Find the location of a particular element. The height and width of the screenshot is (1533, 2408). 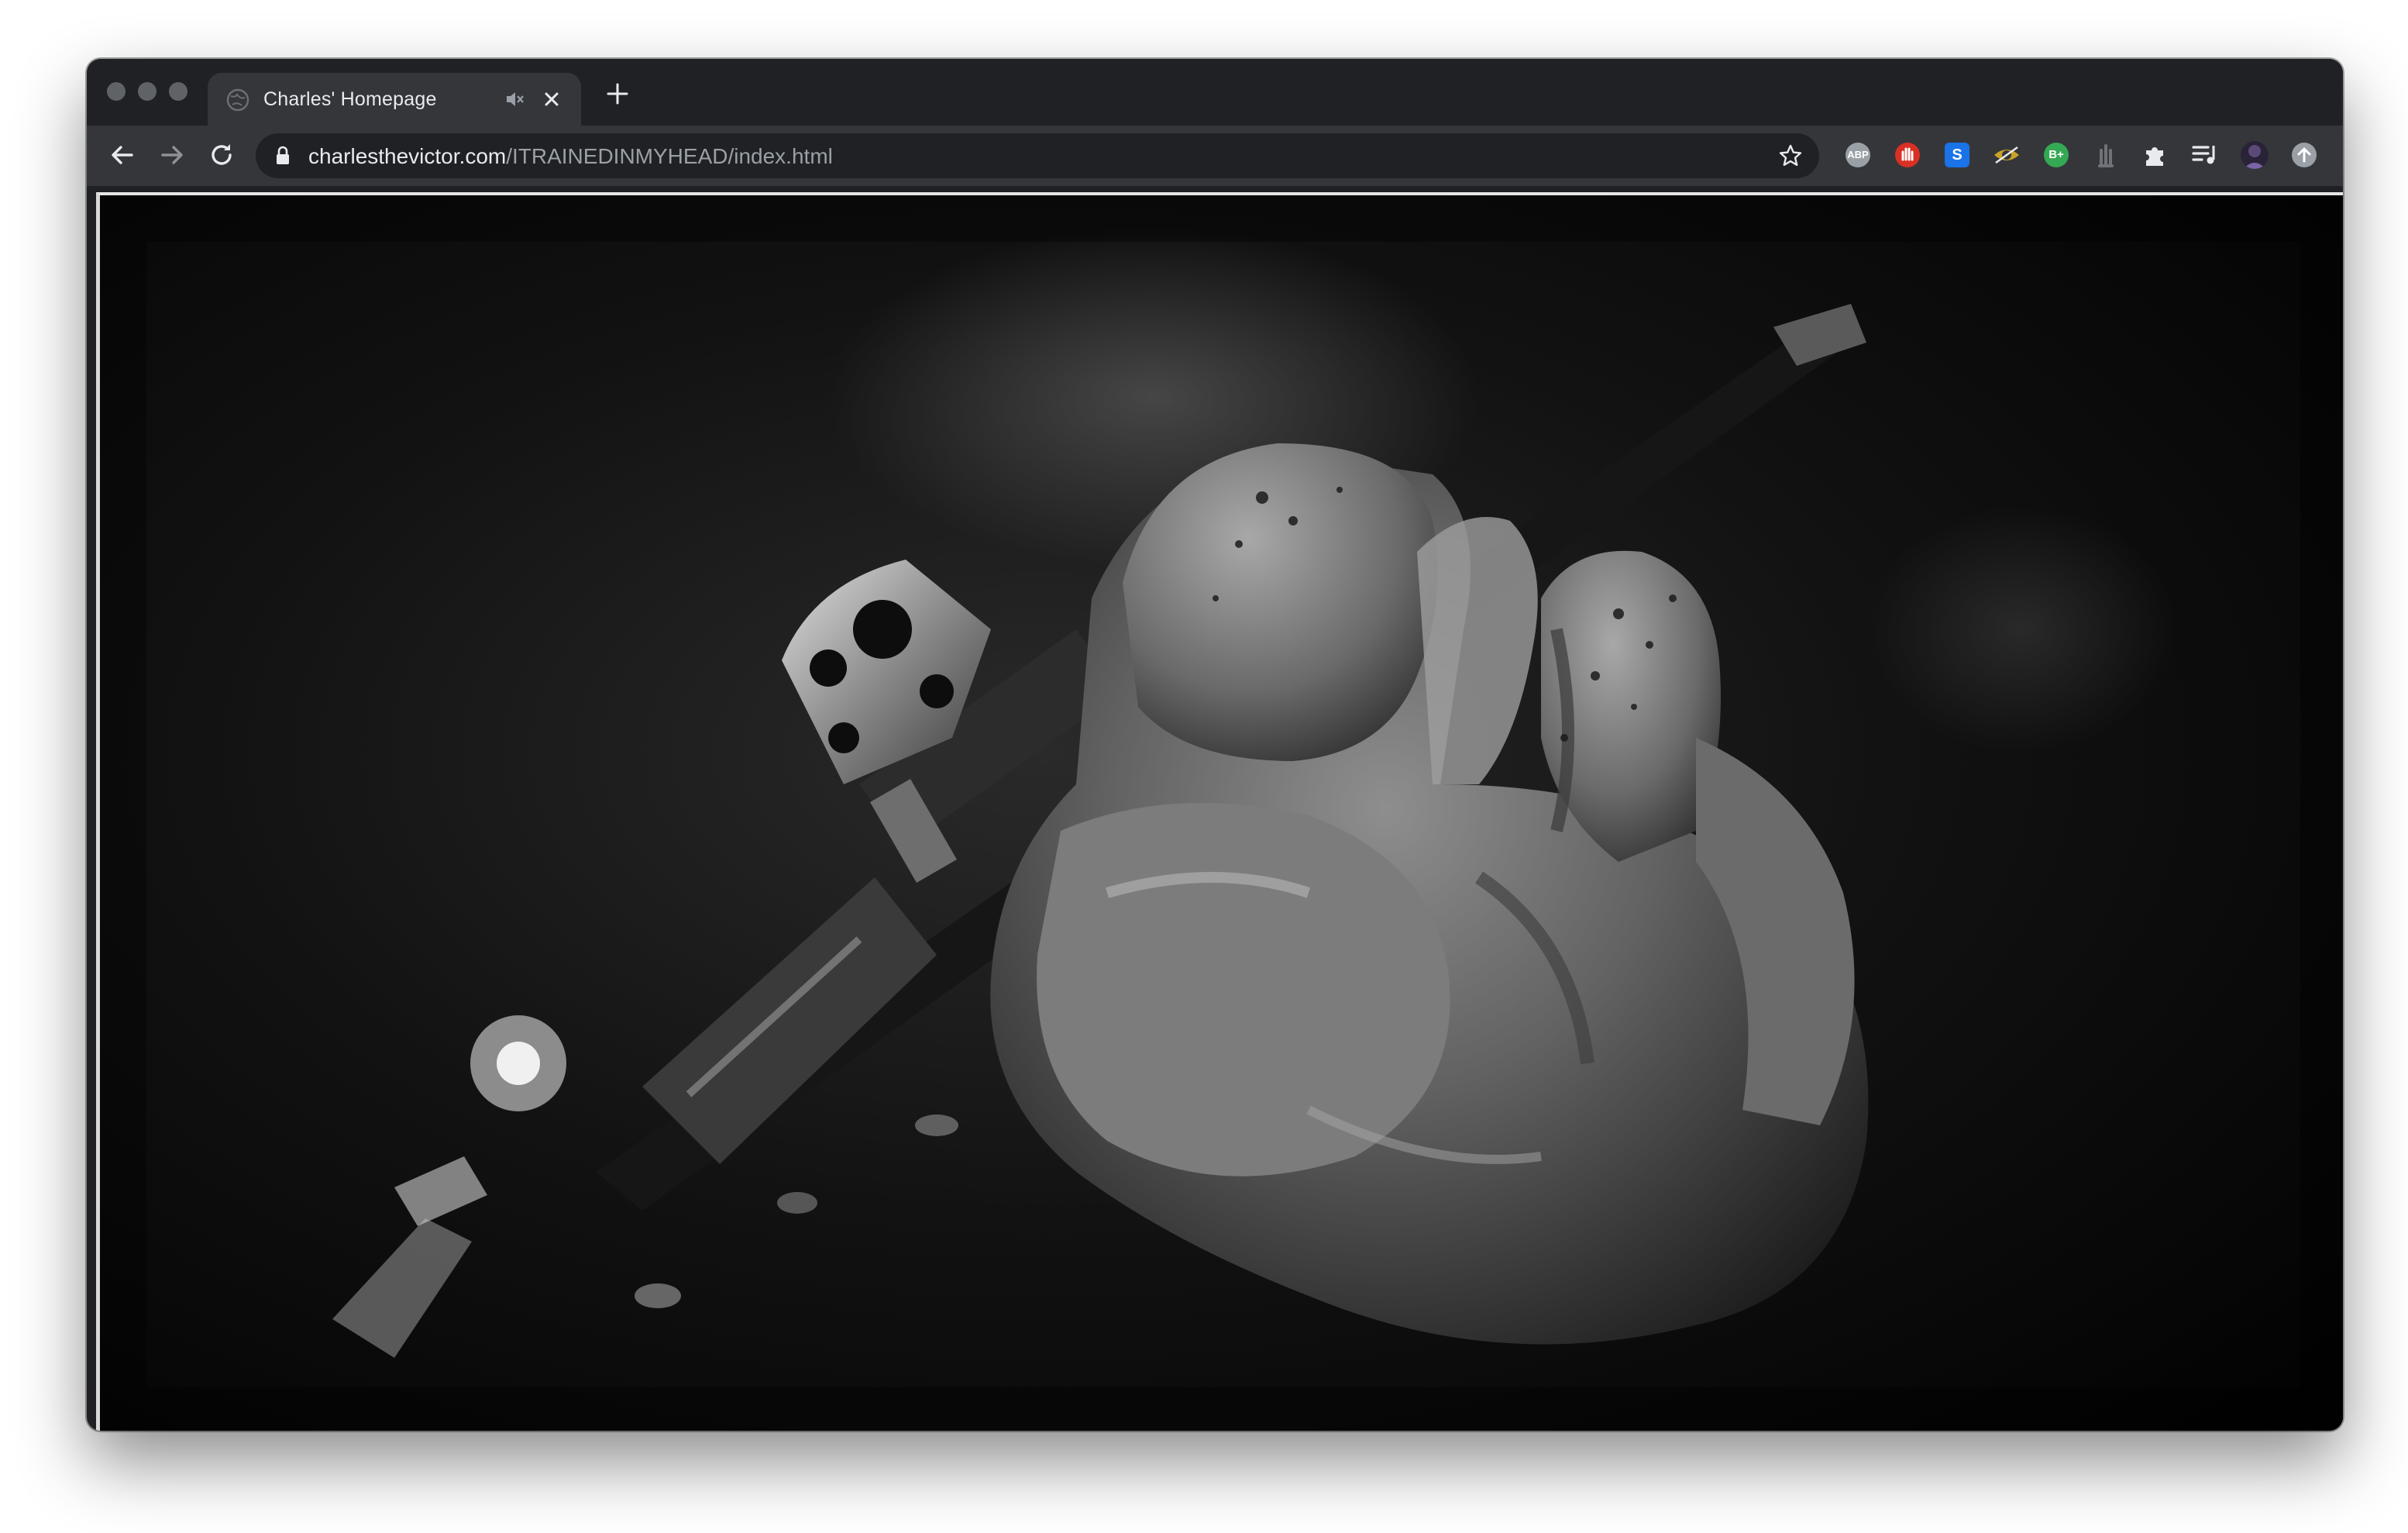

s-extension-icon: S is located at coordinates (1958, 155).